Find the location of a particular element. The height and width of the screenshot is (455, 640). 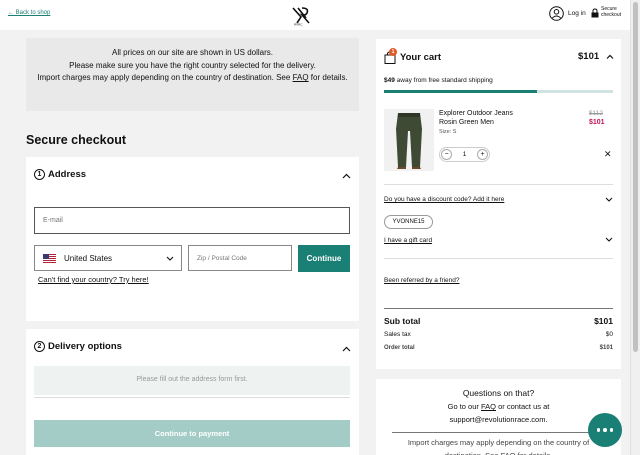

country-select: United States is located at coordinates (108, 258).